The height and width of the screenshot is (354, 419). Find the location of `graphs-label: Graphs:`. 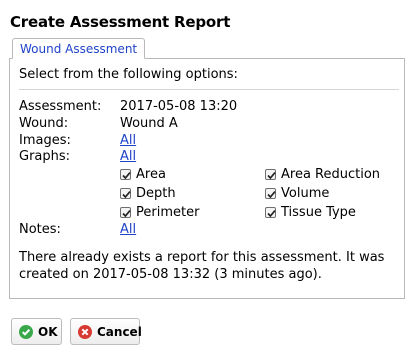

graphs-label: Graphs: is located at coordinates (45, 156).